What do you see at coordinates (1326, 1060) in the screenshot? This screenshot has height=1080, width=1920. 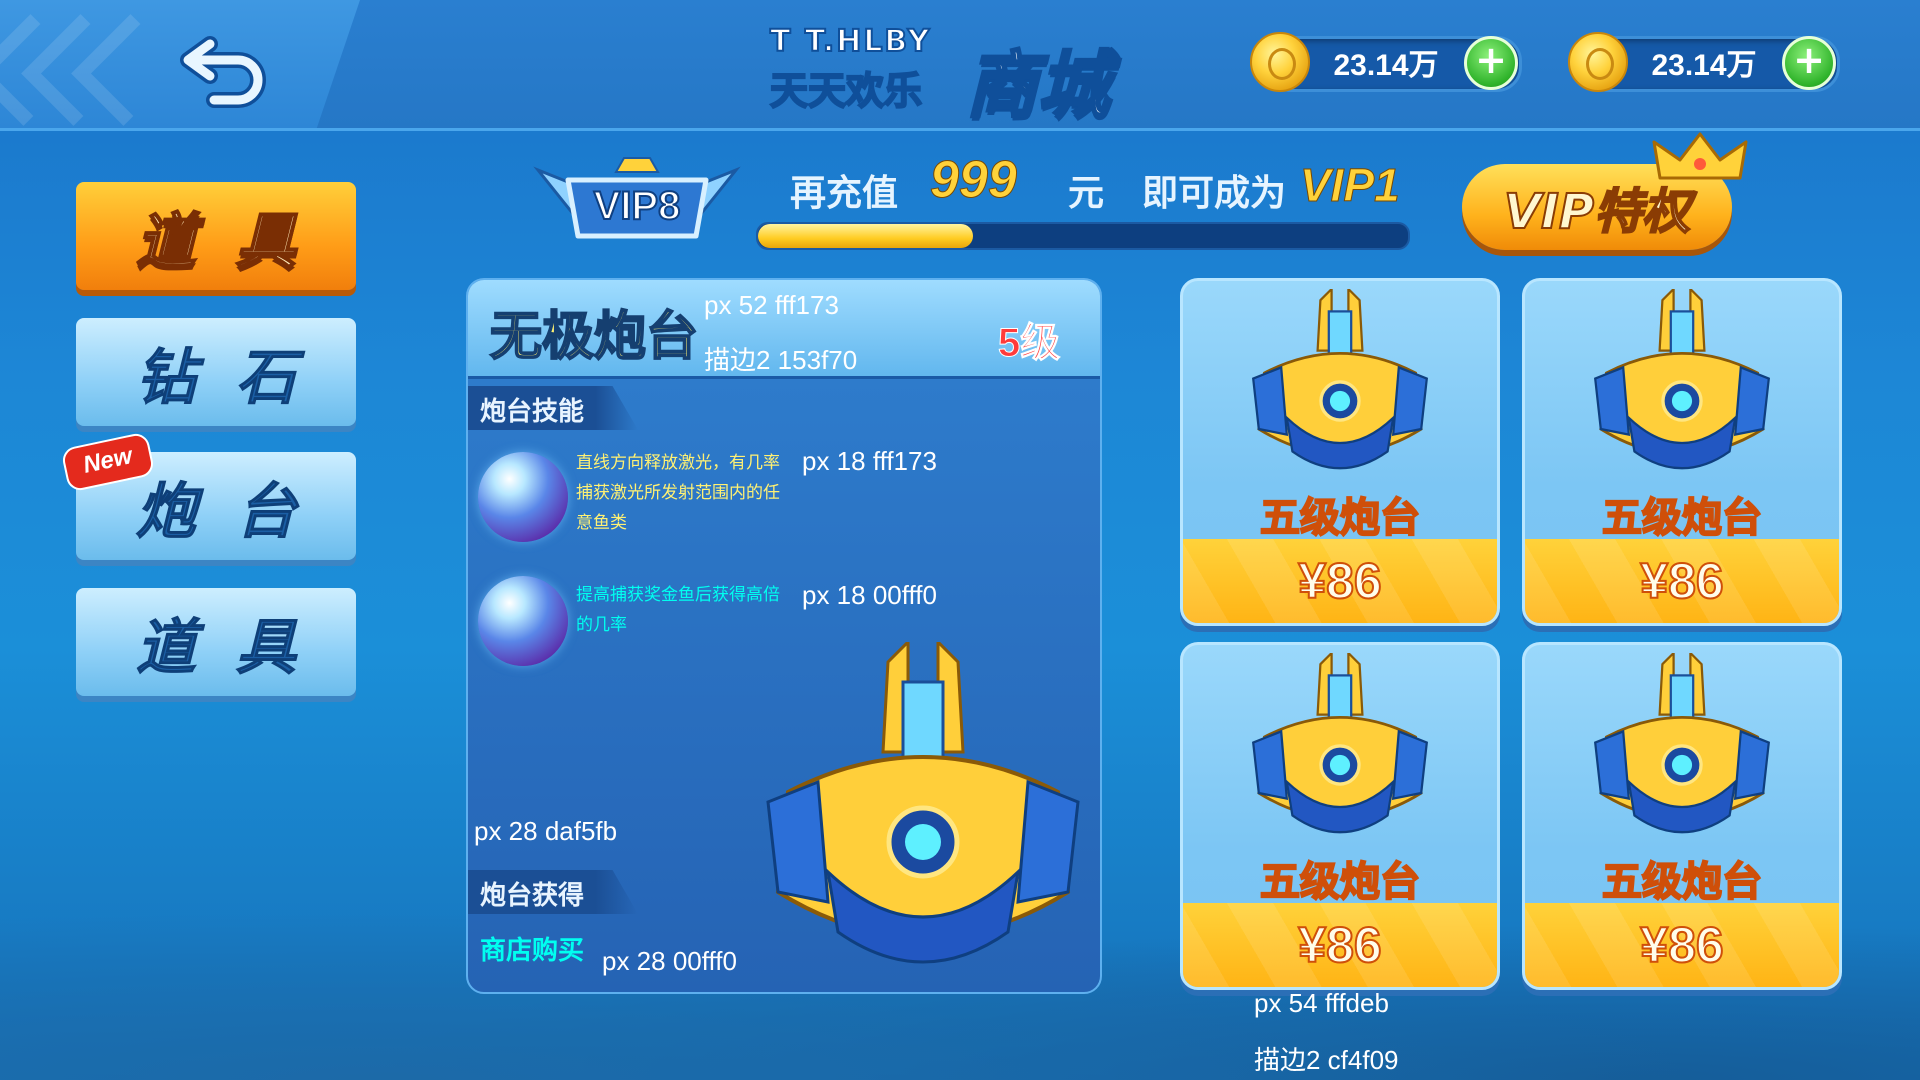 I see `product-stroke-note: 描边2 cf4f09` at bounding box center [1326, 1060].